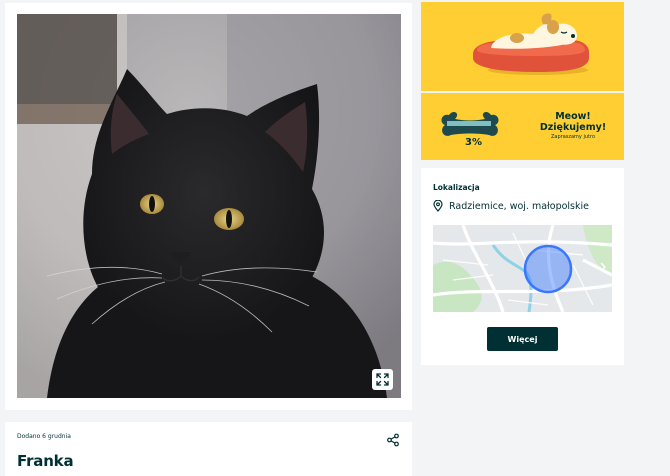 The image size is (670, 476). I want to click on promo-title-line2: Dziękujemy!, so click(573, 127).